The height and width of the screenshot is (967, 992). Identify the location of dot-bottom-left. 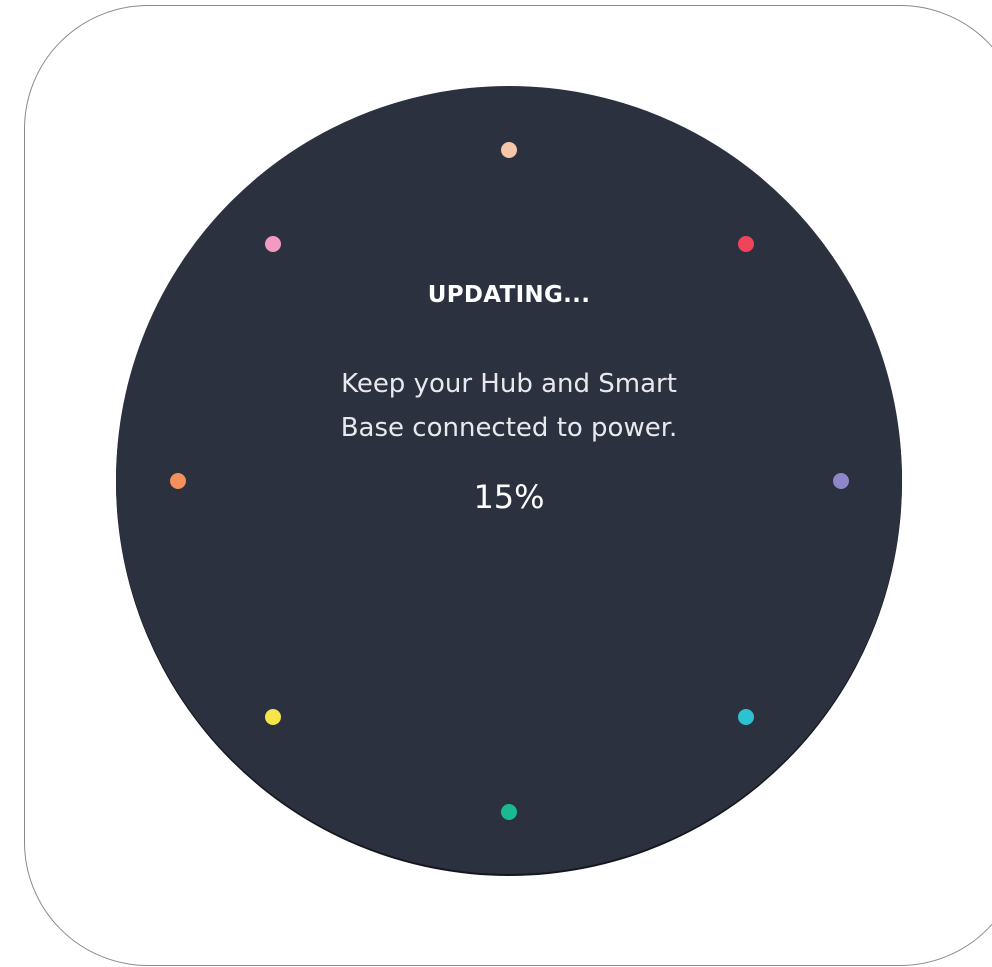
(273, 717).